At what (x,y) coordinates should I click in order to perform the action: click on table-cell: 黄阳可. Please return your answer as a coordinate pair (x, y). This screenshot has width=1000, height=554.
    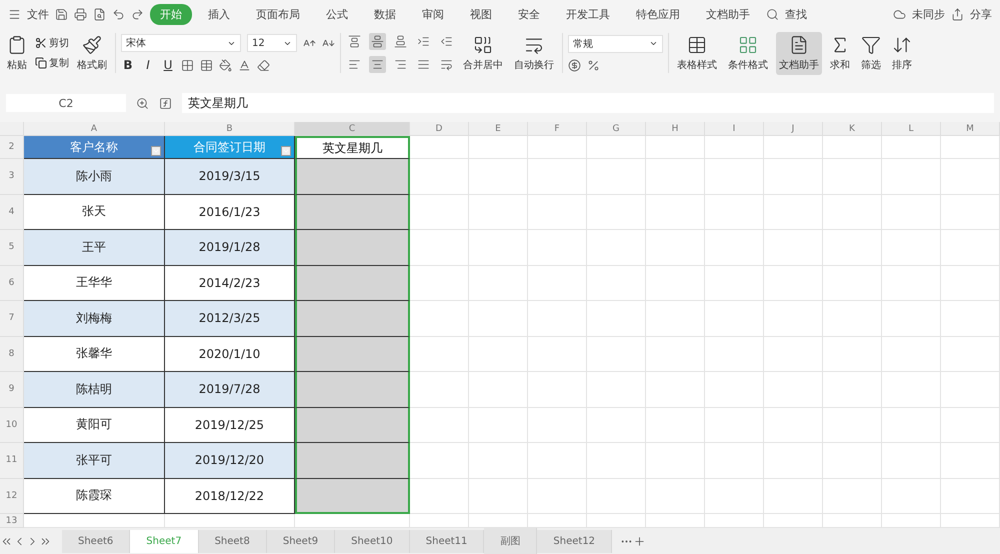
    Looking at the image, I should click on (94, 425).